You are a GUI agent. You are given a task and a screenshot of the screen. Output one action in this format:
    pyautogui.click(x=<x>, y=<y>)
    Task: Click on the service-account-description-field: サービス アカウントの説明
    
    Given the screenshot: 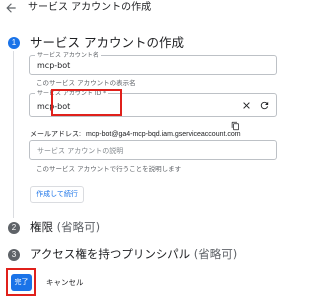 What is the action you would take?
    pyautogui.click(x=153, y=150)
    